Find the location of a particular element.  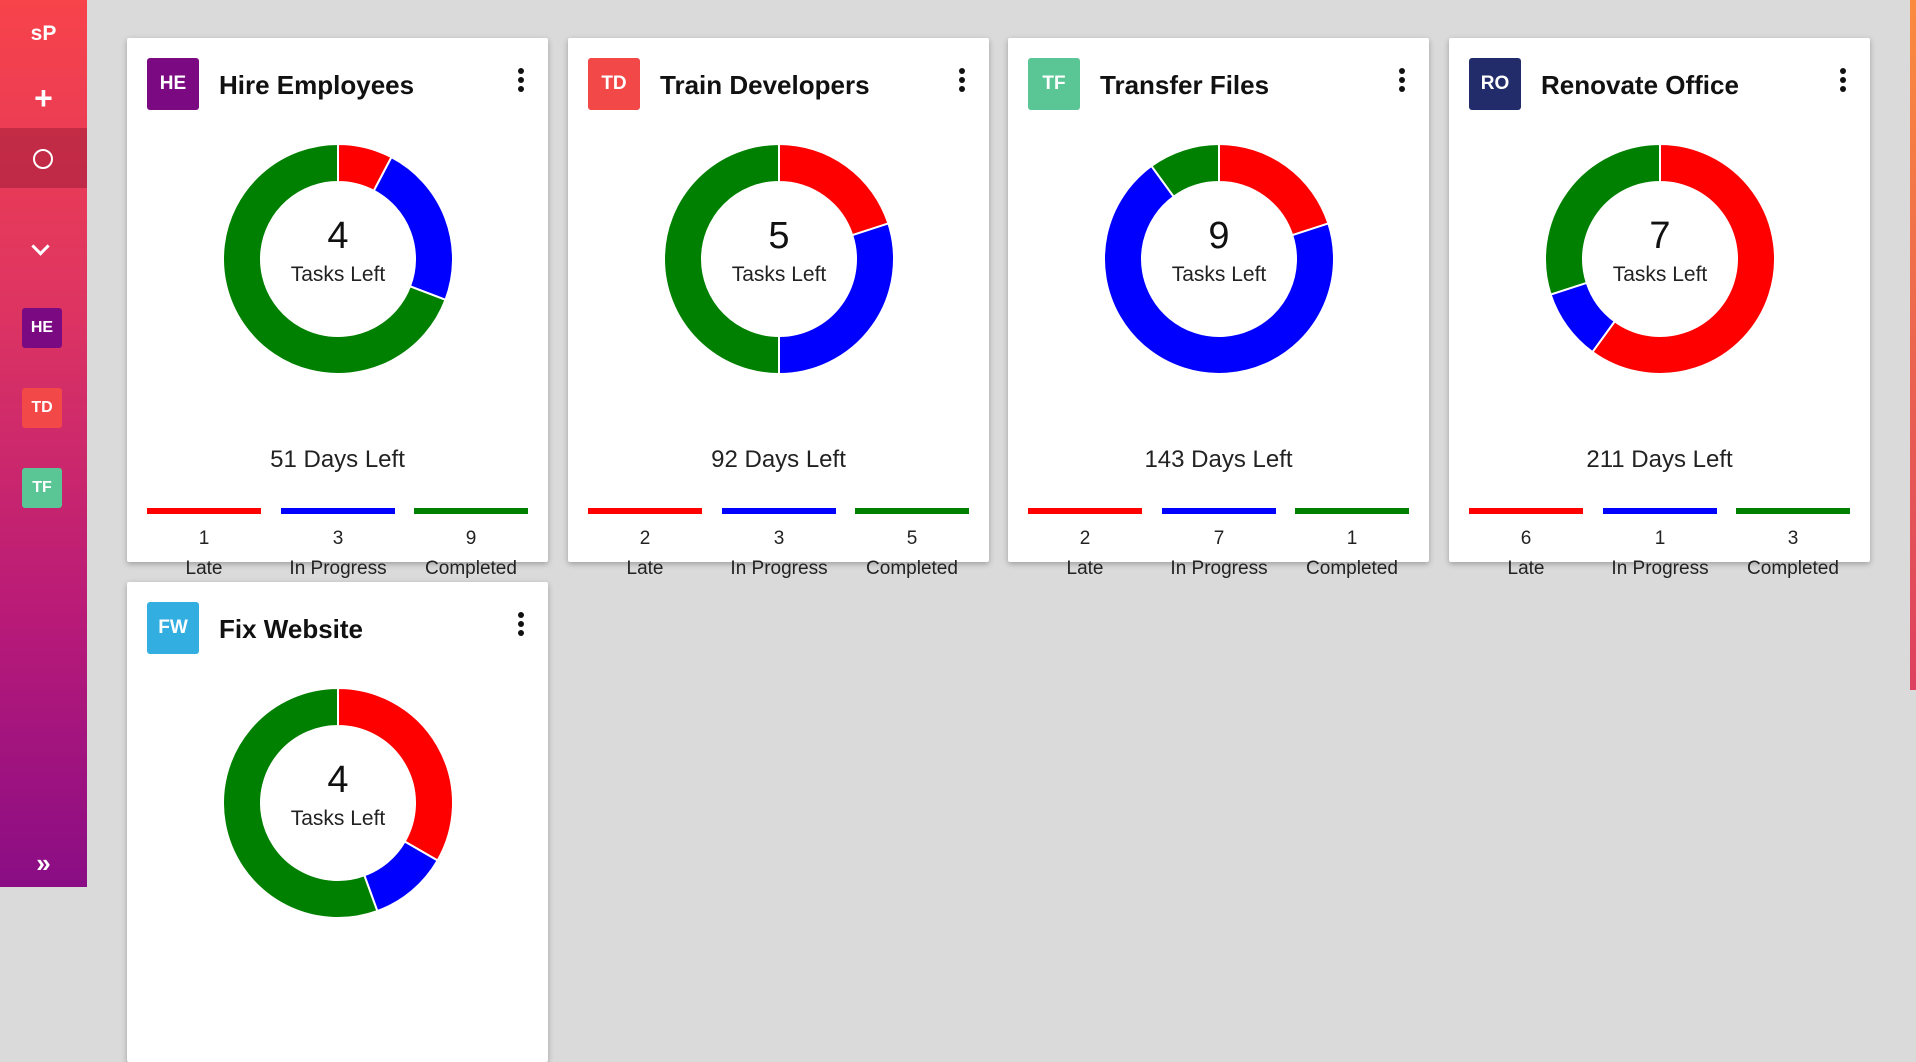

scrollbar-accent is located at coordinates (1913, 345).